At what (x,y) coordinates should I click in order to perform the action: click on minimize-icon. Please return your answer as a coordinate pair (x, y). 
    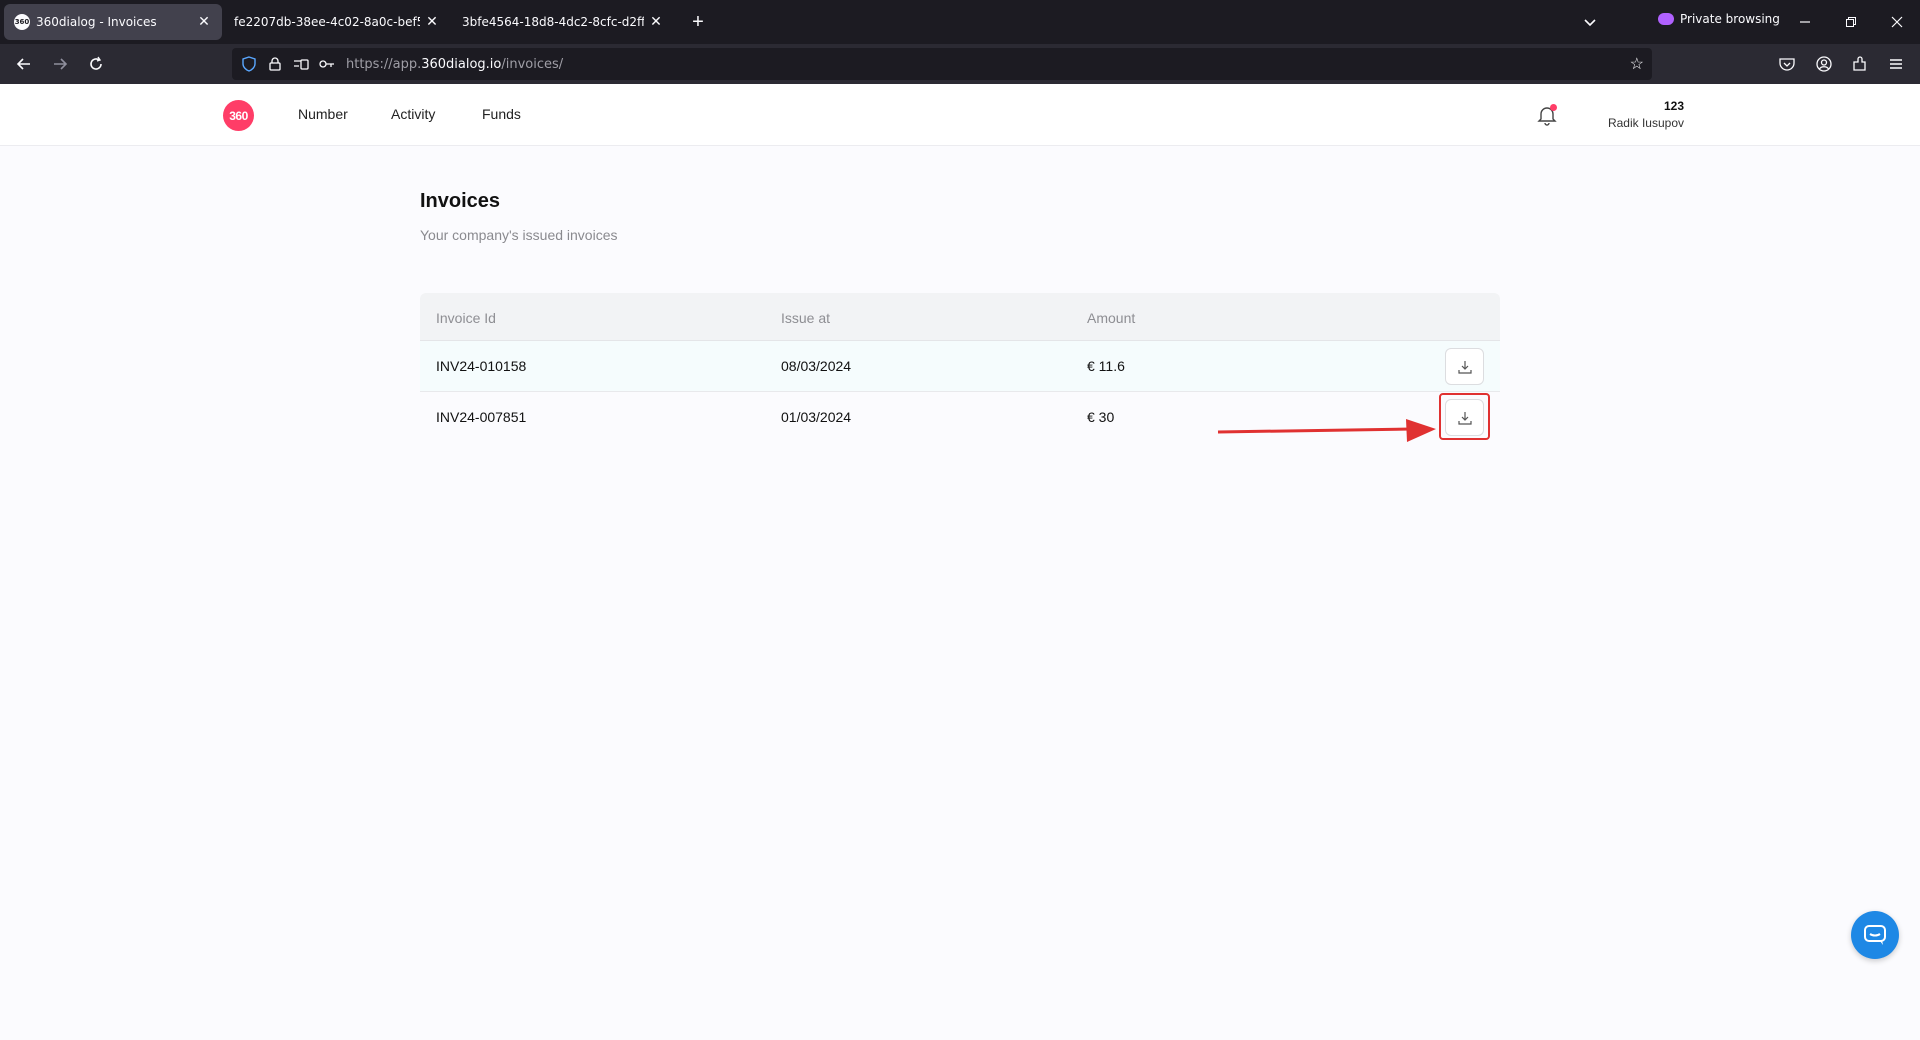
    Looking at the image, I should click on (1805, 22).